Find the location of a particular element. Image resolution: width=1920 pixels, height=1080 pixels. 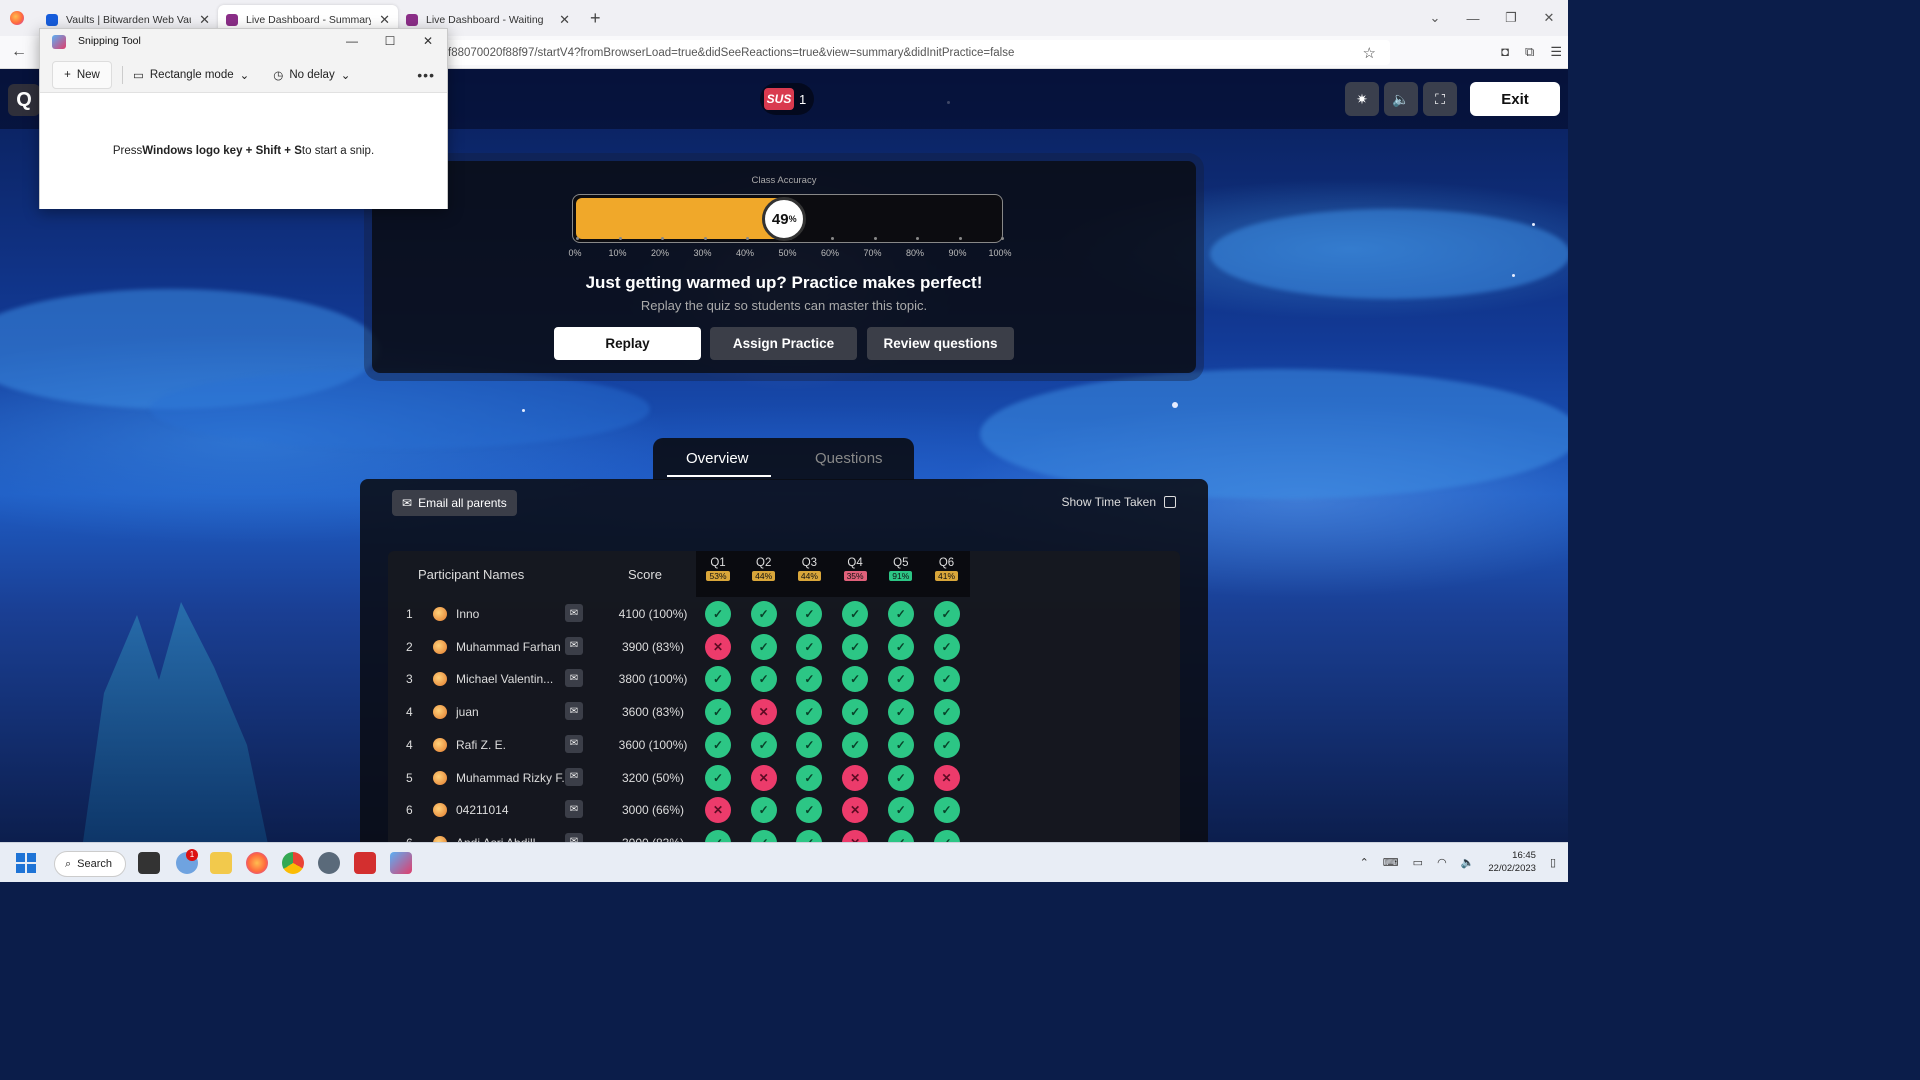

chrome-icon is located at coordinates (293, 863).